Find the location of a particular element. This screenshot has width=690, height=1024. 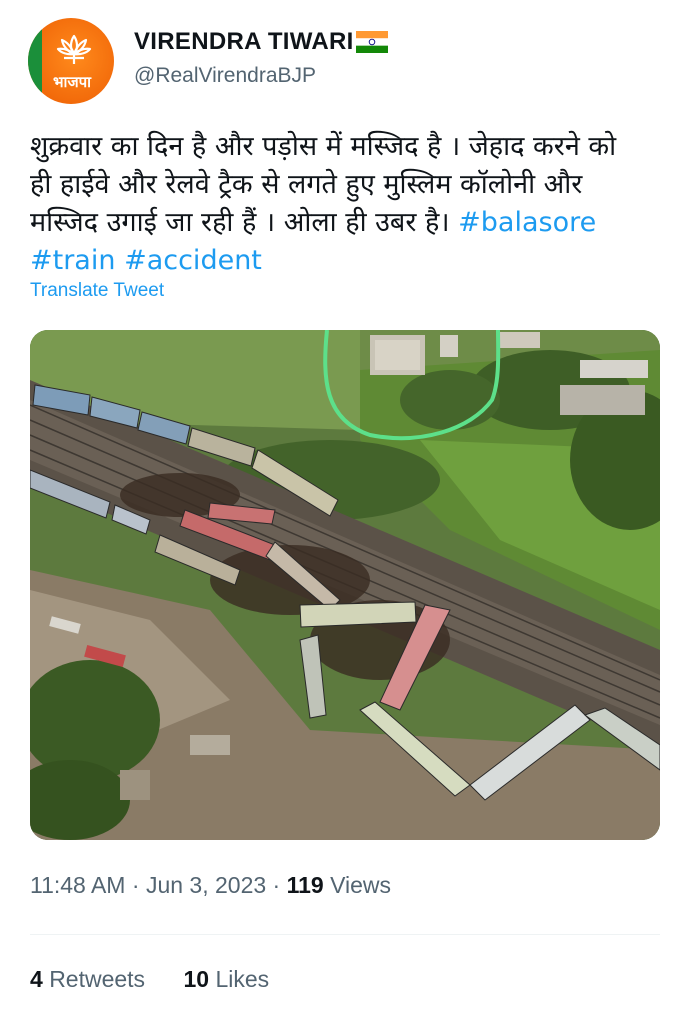

tweet-date: Jun 3, 2023 is located at coordinates (206, 885).